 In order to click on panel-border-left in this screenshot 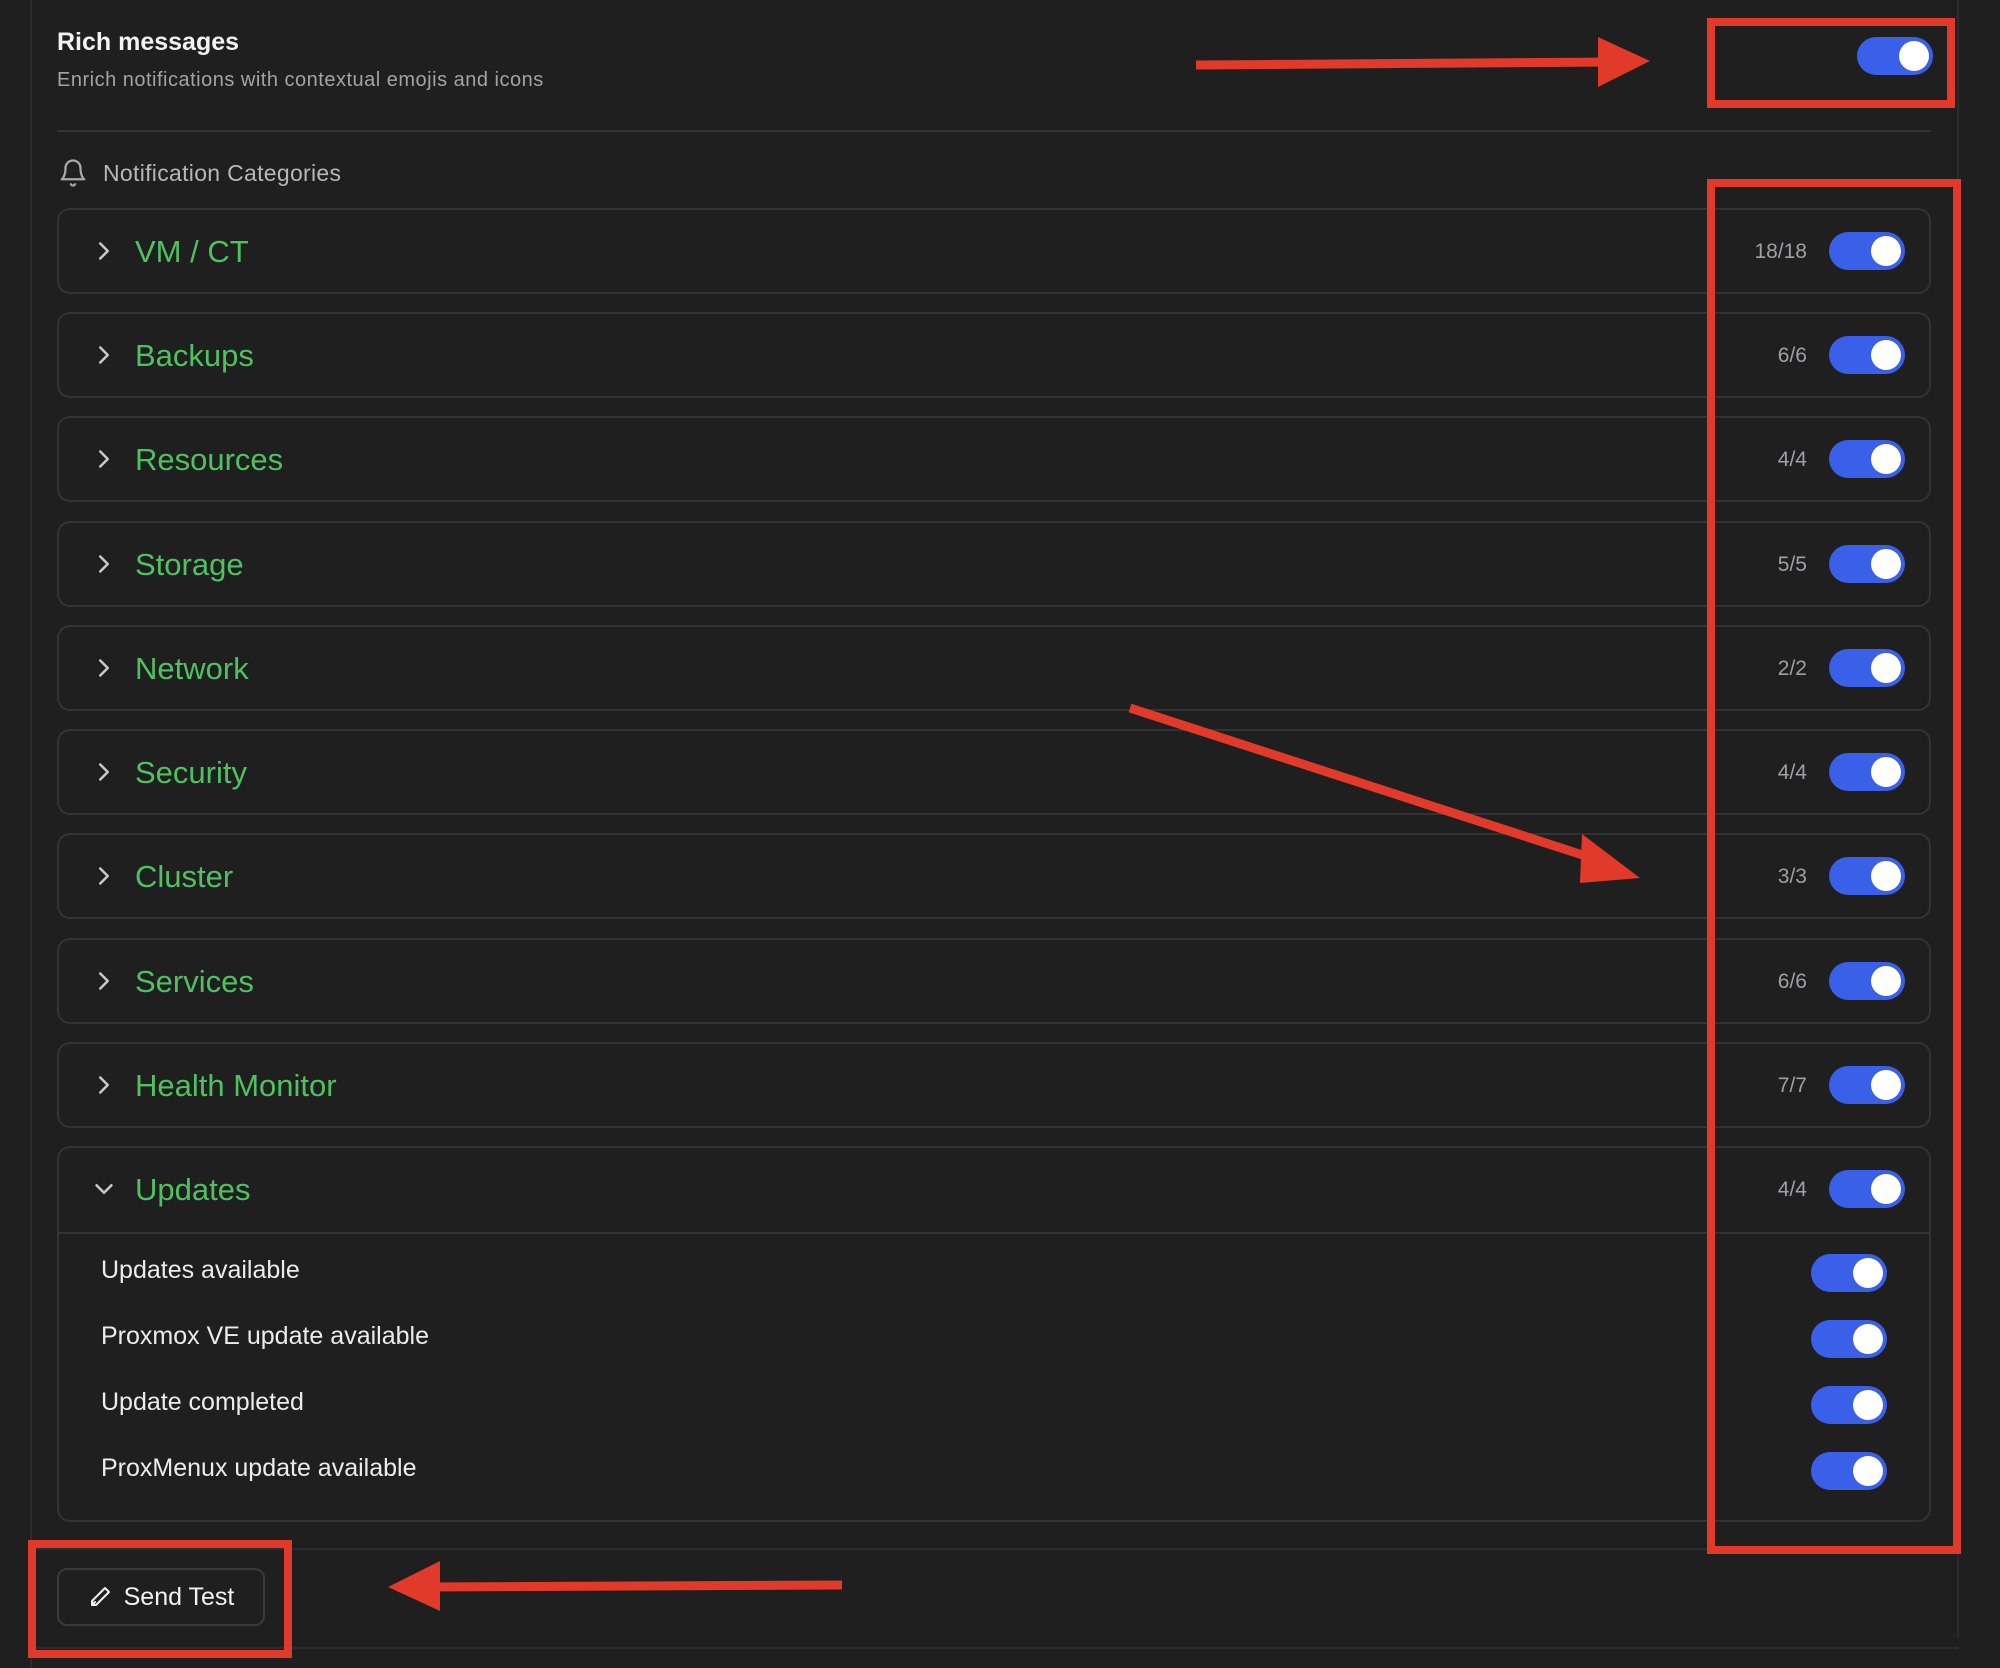, I will do `click(31, 834)`.